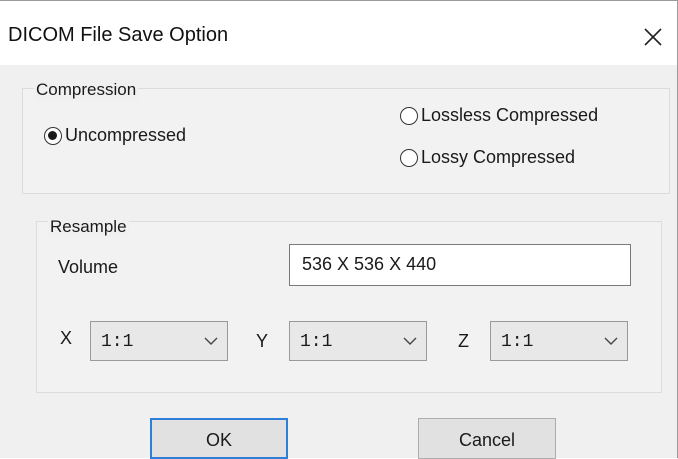  I want to click on z-ratio-select: 1:1, so click(559, 341).